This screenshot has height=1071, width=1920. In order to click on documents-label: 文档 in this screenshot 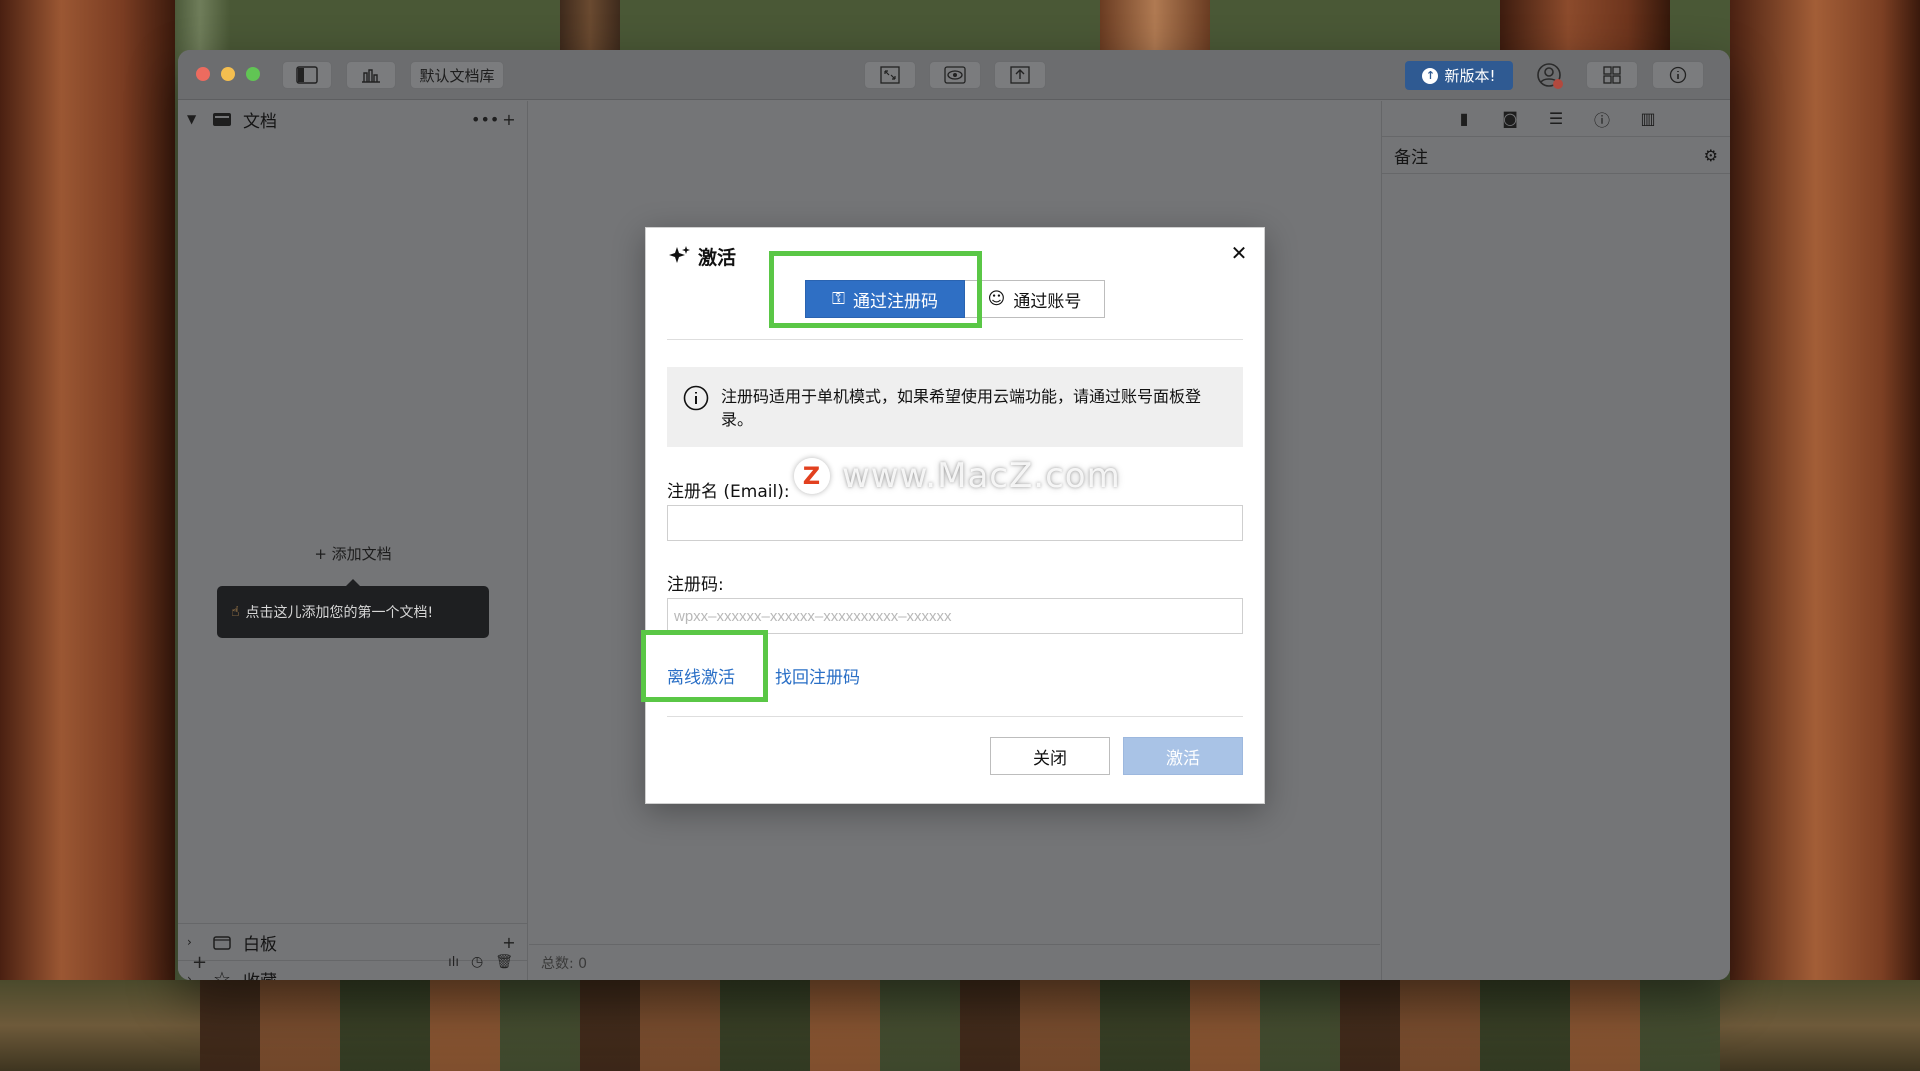, I will do `click(260, 121)`.